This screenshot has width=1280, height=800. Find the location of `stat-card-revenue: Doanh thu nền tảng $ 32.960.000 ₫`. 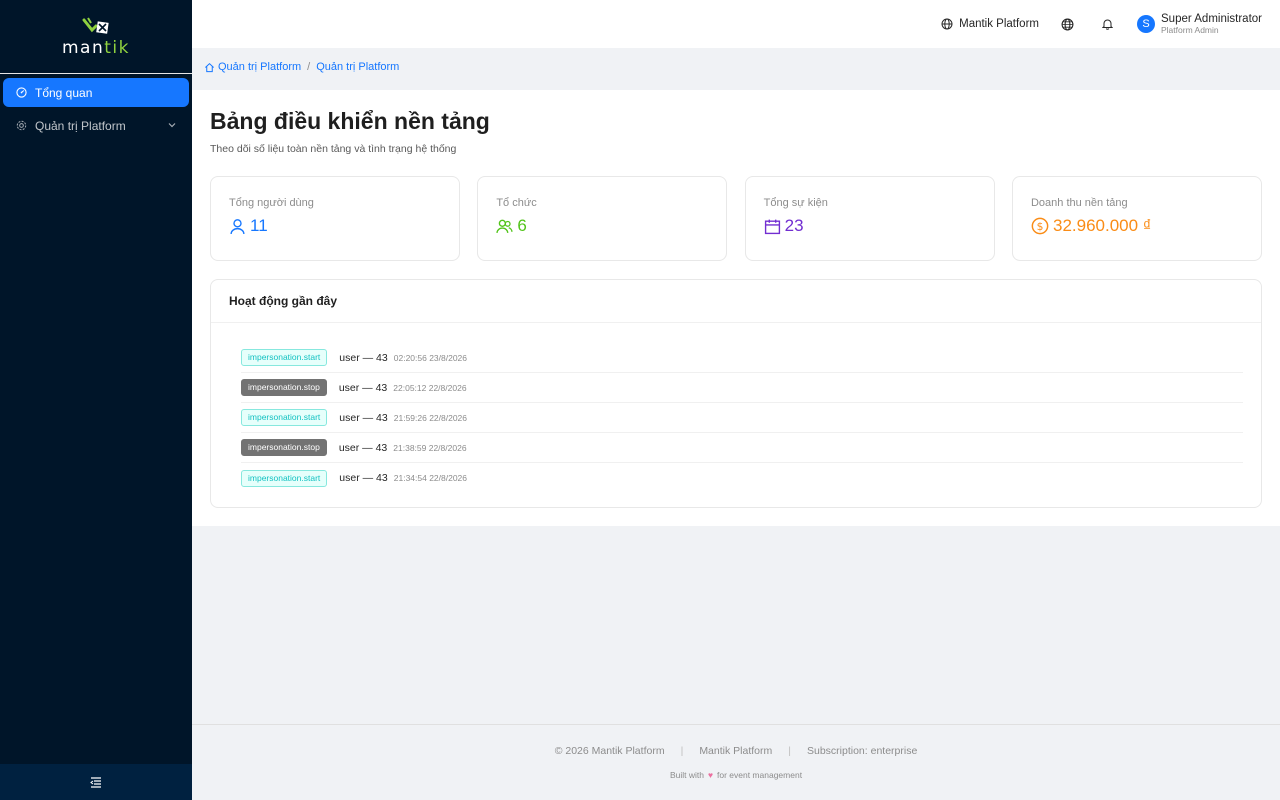

stat-card-revenue: Doanh thu nền tảng $ 32.960.000 ₫ is located at coordinates (1136, 218).